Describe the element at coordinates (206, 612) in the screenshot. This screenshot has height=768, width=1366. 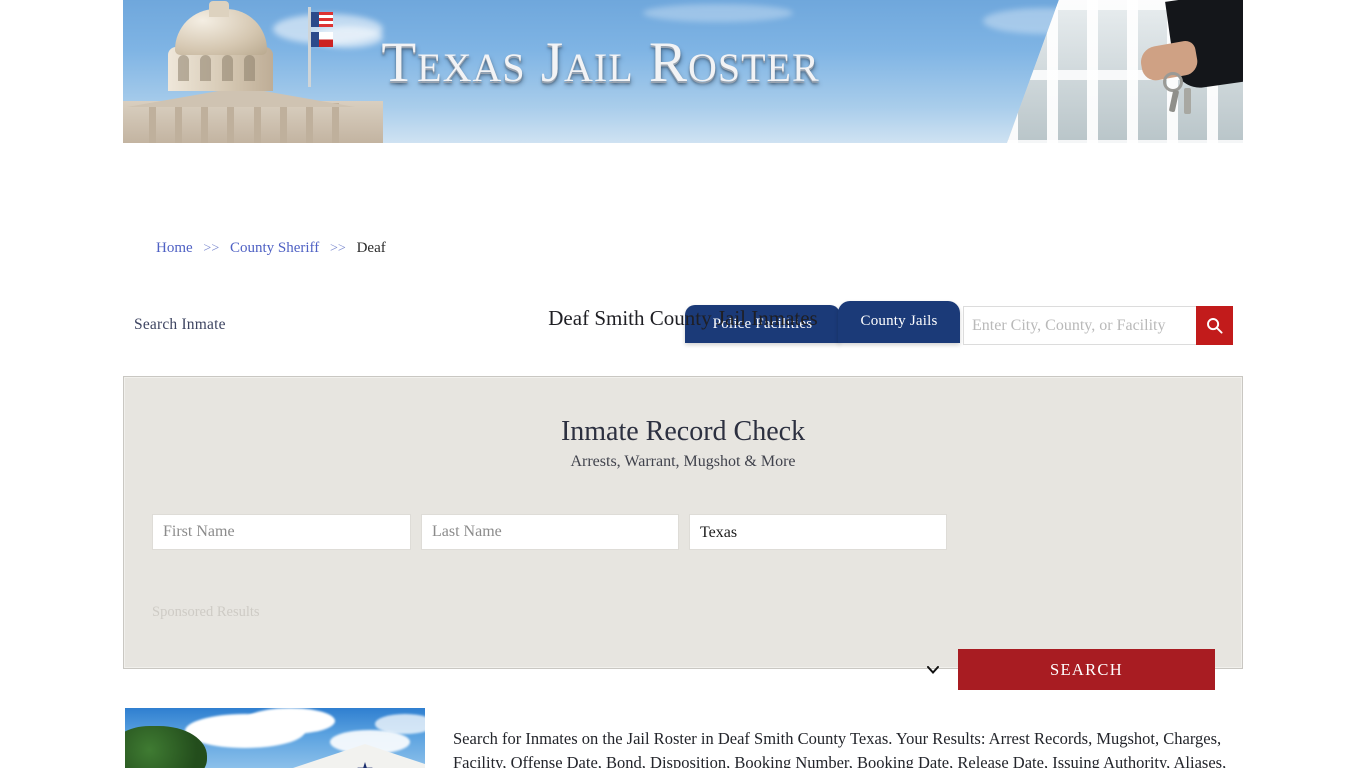
I see `sponsored-results-label: Sponsored Results` at that location.